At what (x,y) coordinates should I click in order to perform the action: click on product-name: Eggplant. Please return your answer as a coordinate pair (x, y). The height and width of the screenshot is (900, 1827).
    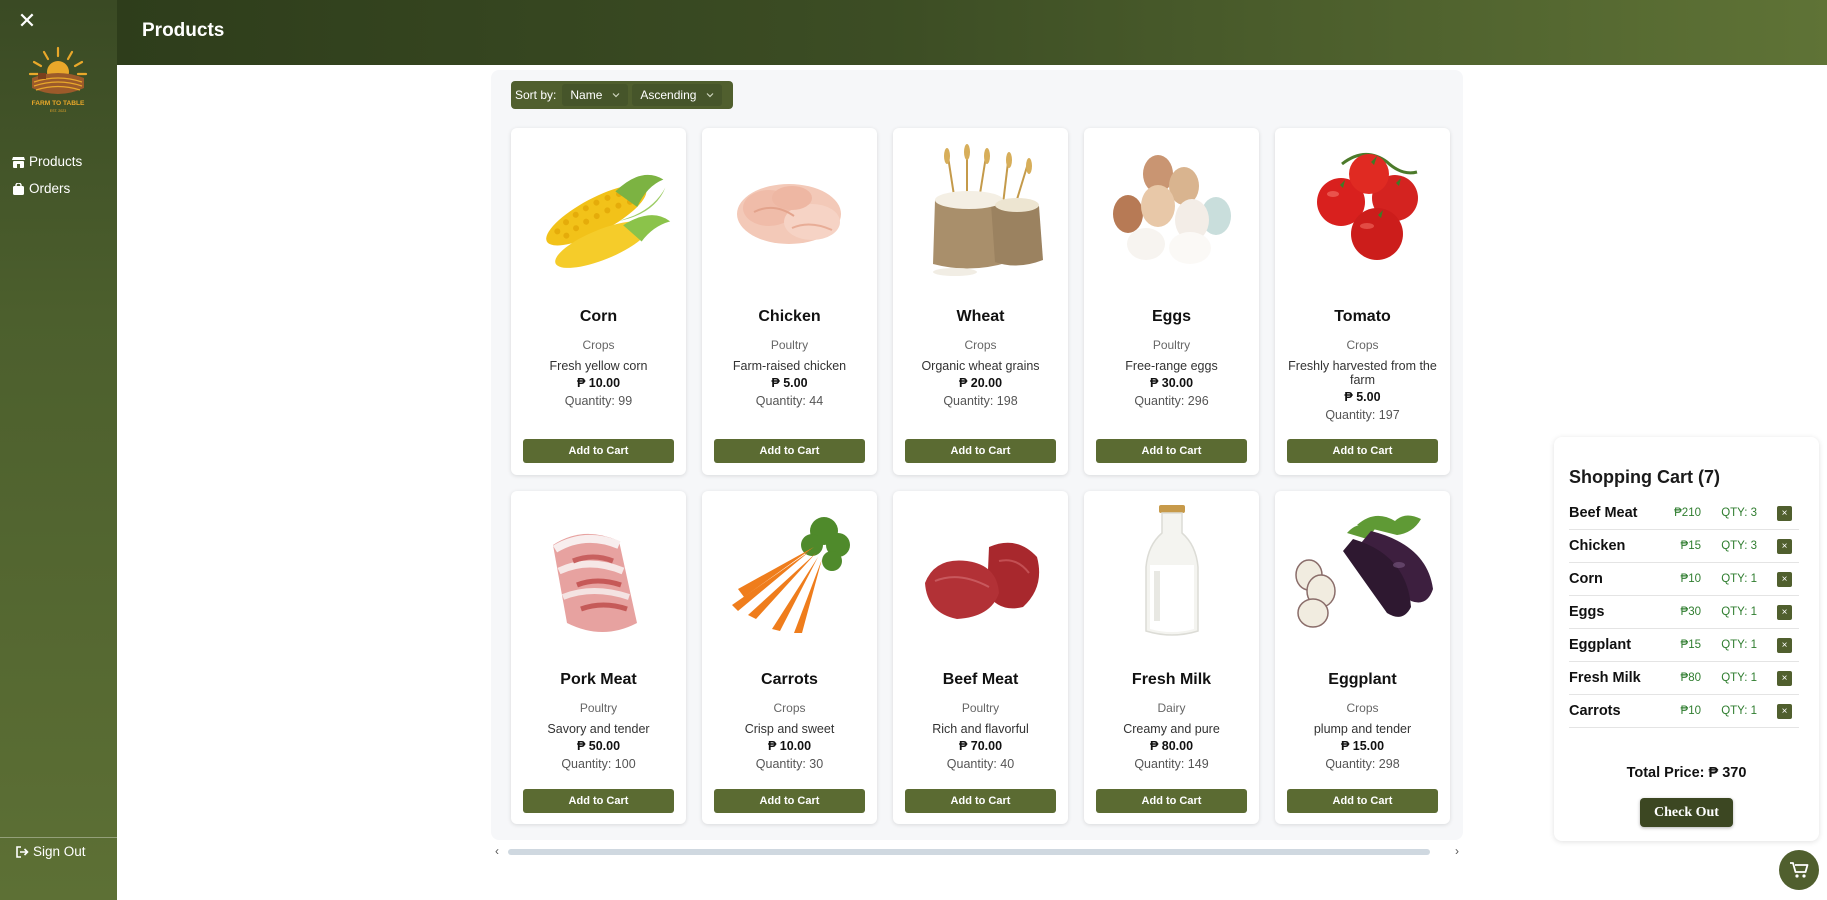
    Looking at the image, I should click on (1362, 679).